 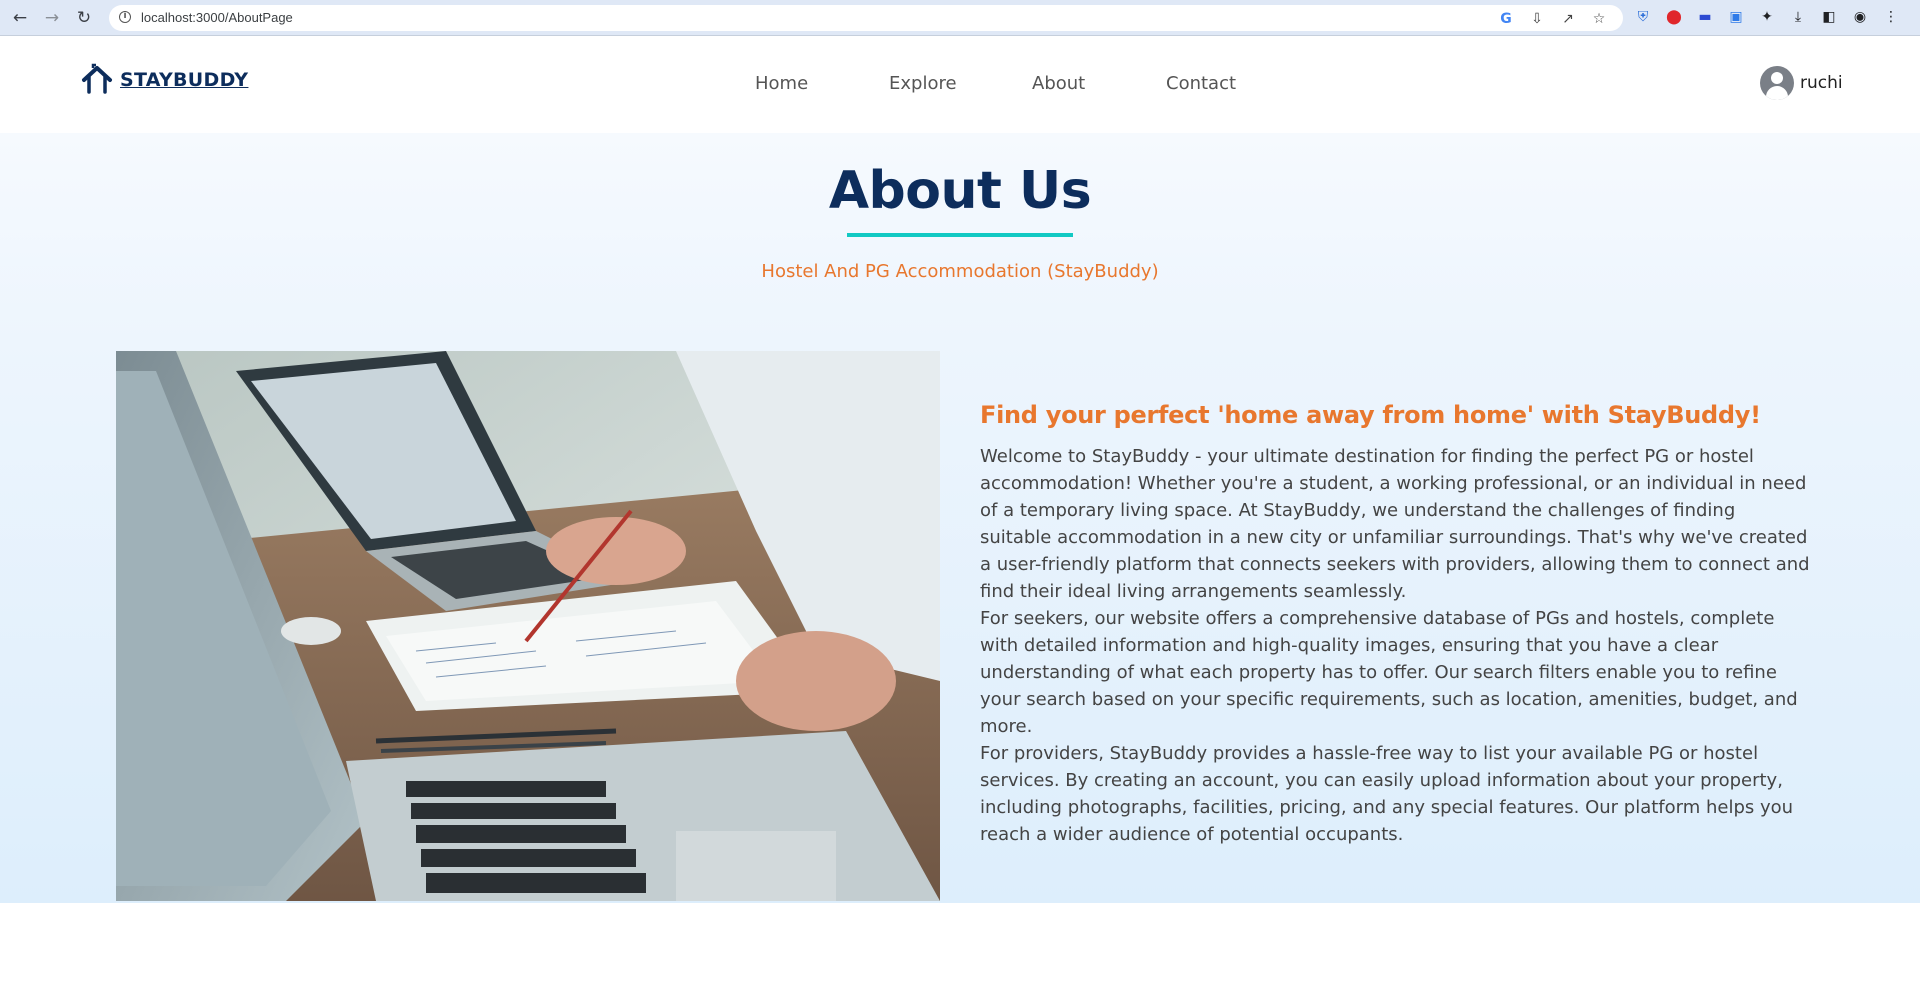 I want to click on user-menu: ruchi, so click(x=1801, y=83).